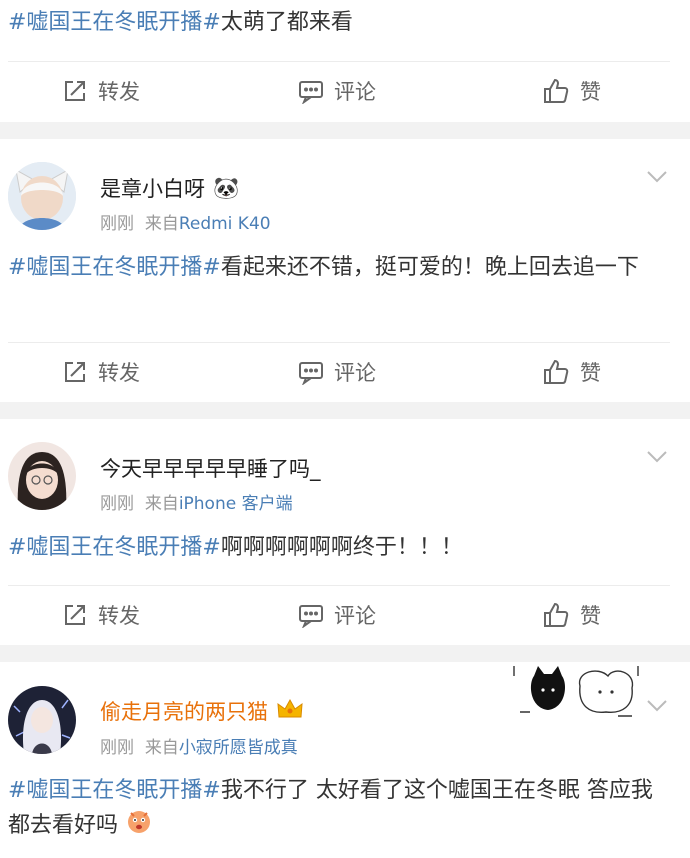  Describe the element at coordinates (340, 809) in the screenshot. I see `post-text: #嘘国王在冬眠开播#我不行了 太好看了这个嘘国王在冬眠 答应我都去看好吗` at that location.